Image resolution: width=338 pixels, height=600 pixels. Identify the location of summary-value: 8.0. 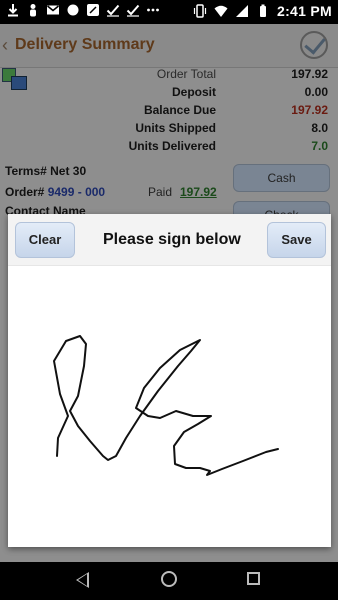
(319, 128).